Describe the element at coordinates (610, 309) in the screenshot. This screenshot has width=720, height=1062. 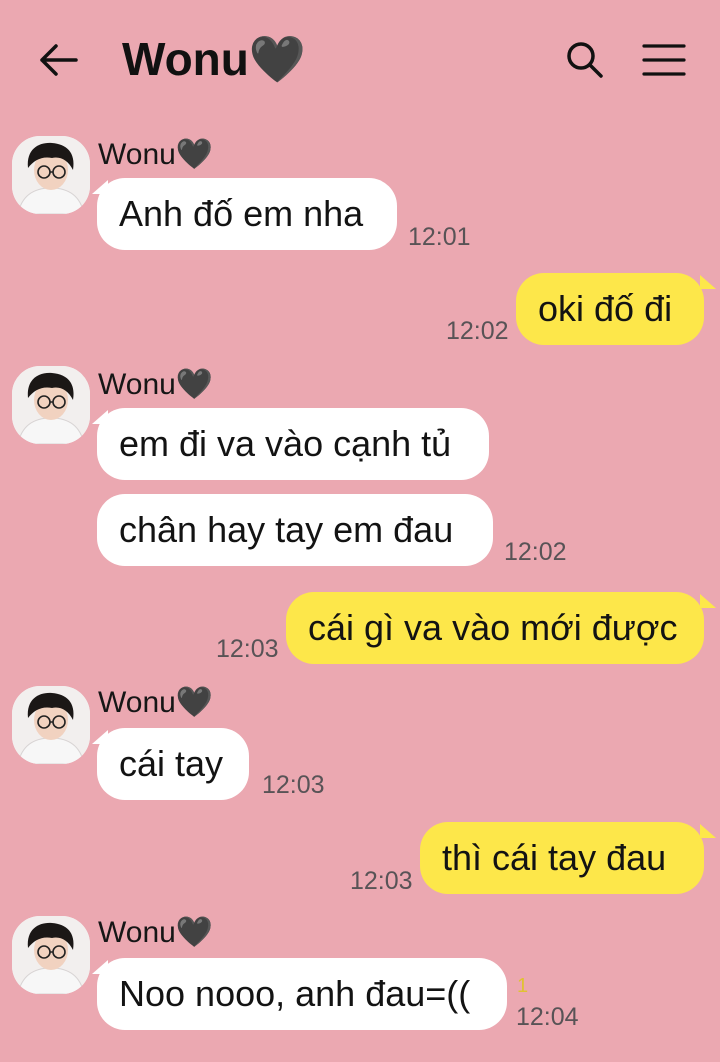
I see `message-bubble-outgoing: oki đố đi` at that location.